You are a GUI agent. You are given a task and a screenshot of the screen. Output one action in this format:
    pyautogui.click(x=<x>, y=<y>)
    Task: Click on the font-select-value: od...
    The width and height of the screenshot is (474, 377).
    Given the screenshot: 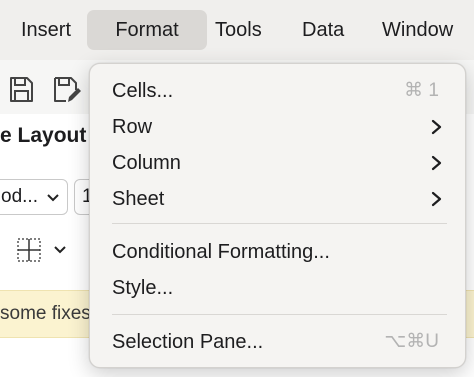 What is the action you would take?
    pyautogui.click(x=19, y=196)
    